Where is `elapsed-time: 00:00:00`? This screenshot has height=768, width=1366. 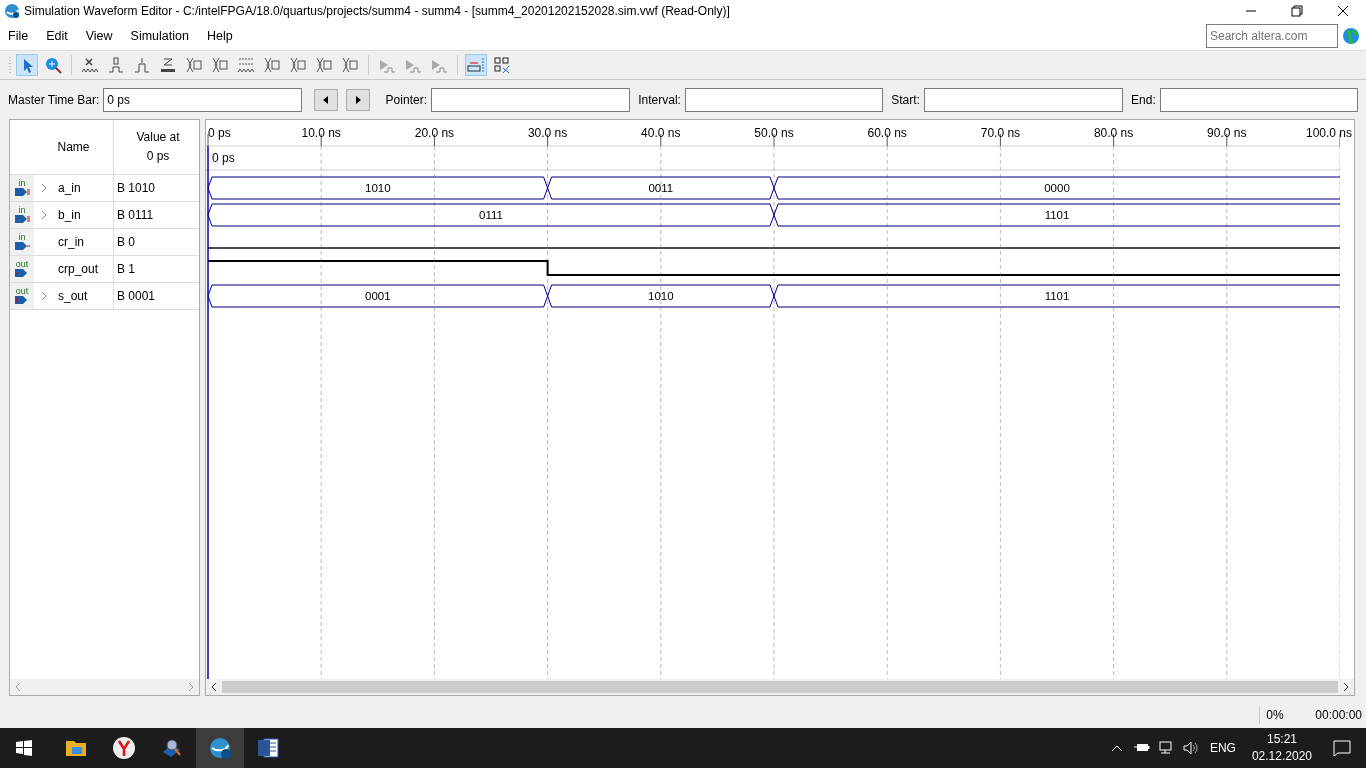 elapsed-time: 00:00:00 is located at coordinates (1338, 715).